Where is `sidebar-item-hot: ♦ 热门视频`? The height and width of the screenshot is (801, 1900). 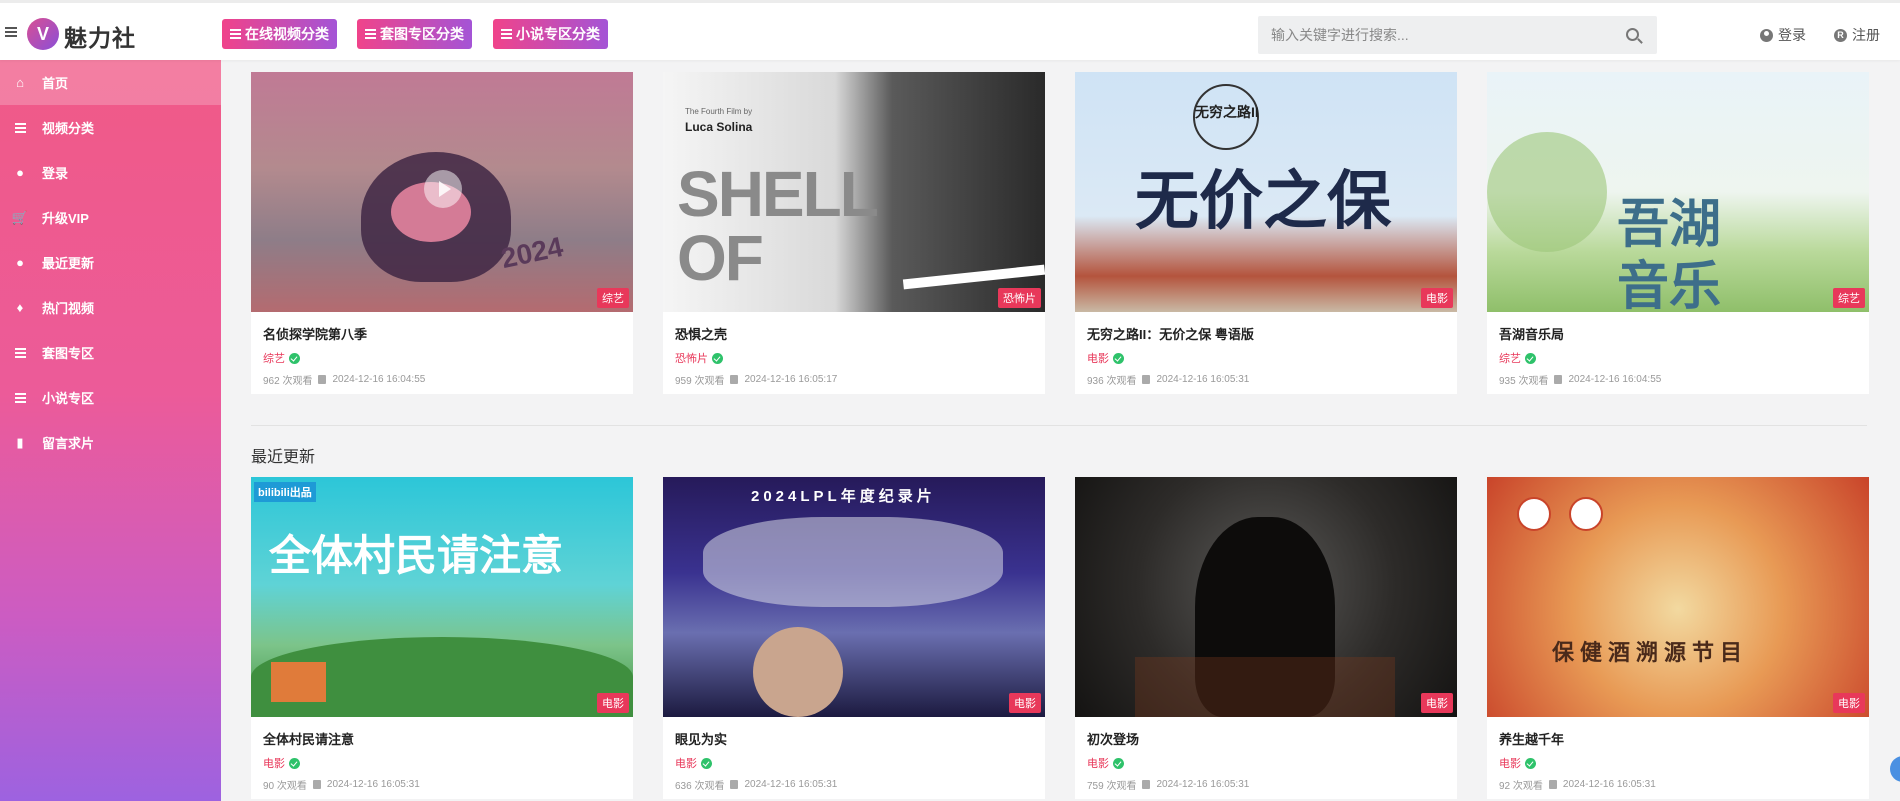
sidebar-item-hot: ♦ 热门视频 is located at coordinates (110, 307).